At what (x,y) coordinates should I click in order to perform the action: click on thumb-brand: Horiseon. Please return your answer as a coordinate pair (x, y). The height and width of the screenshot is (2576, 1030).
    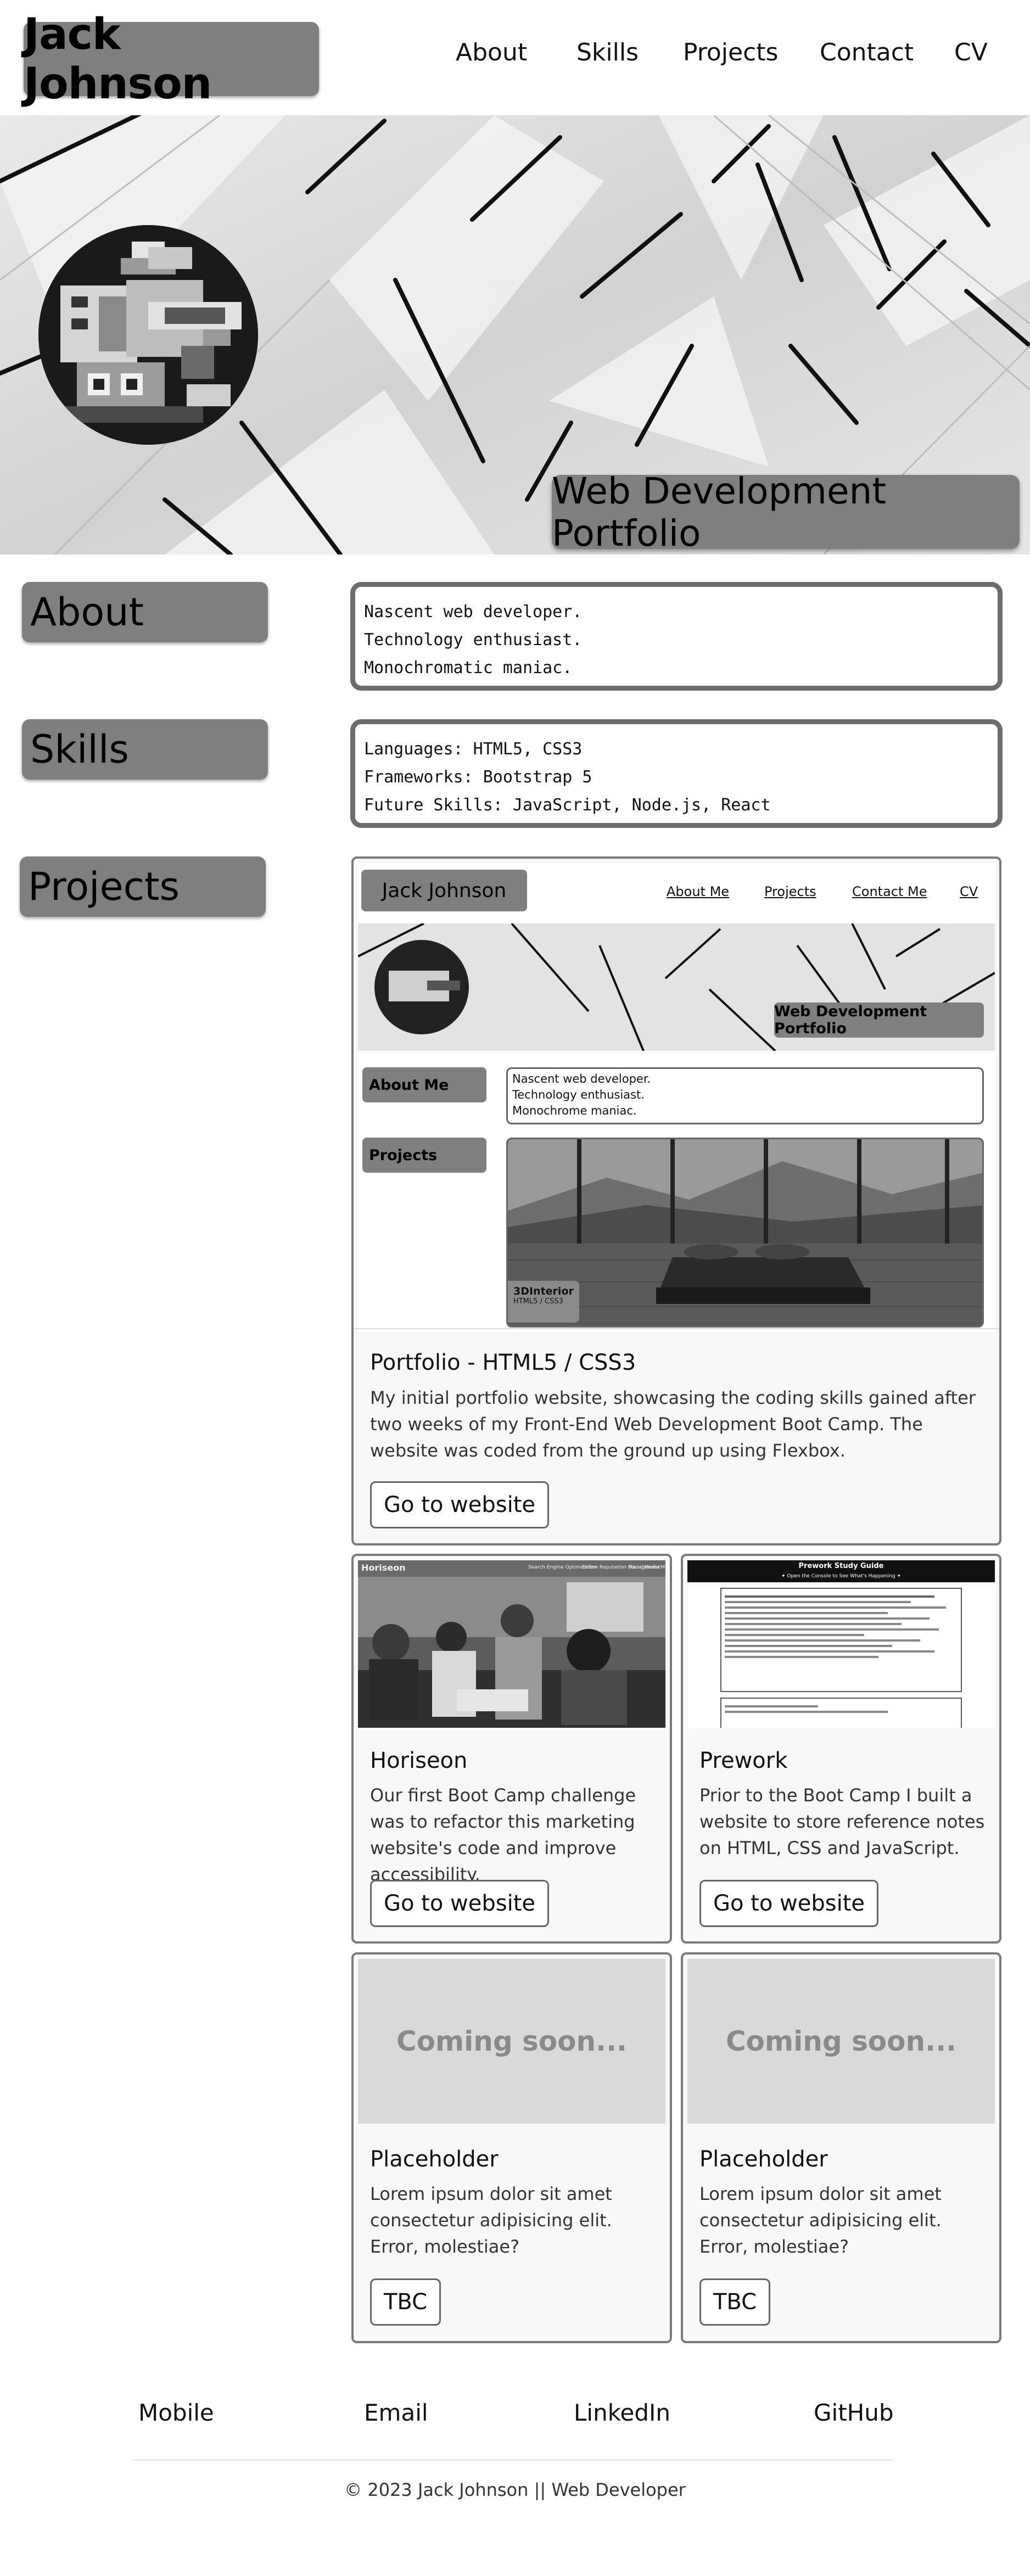
    Looking at the image, I should click on (383, 1568).